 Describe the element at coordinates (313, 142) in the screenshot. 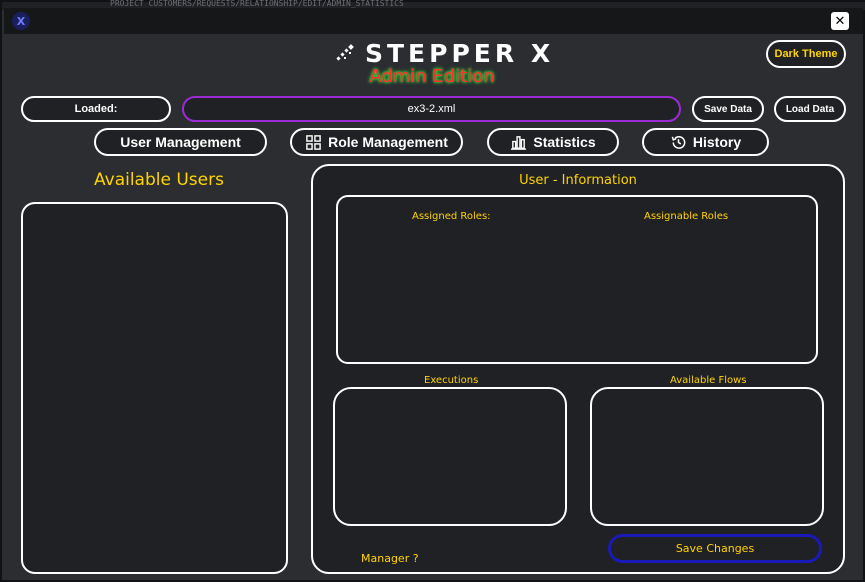

I see `grid-icon` at that location.